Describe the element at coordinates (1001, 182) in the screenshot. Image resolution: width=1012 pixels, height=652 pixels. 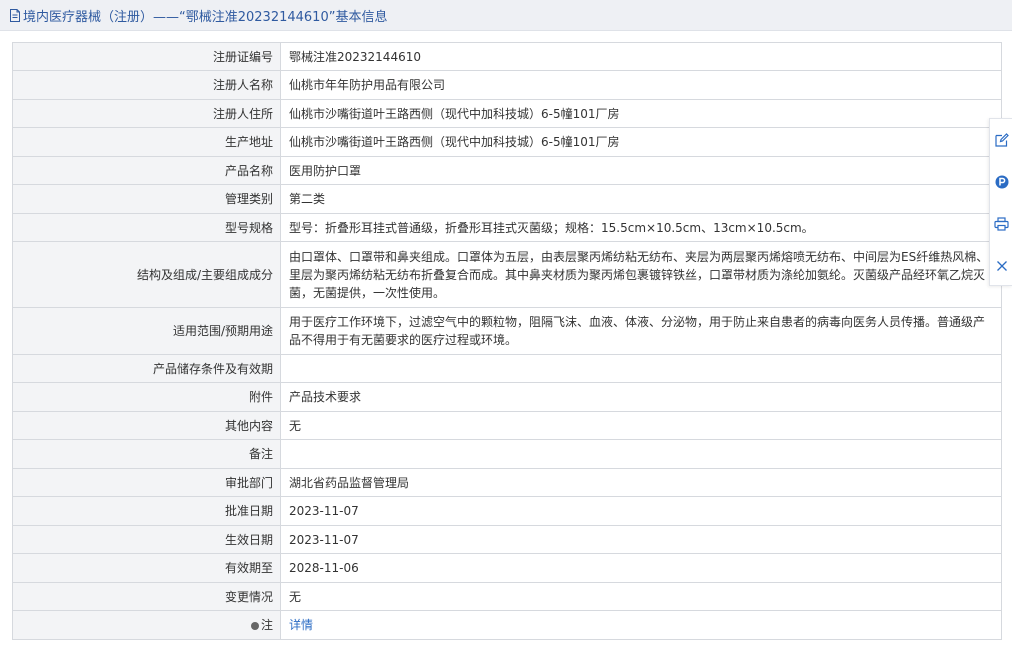
I see `p-badge-icon` at that location.